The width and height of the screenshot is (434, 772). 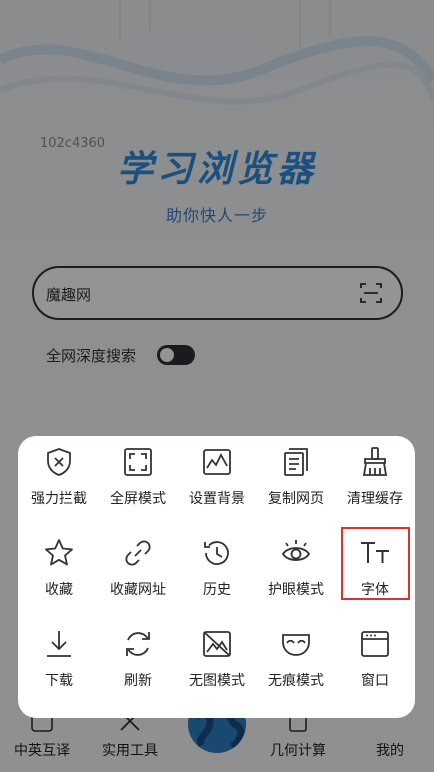 I want to click on menu-item-label: 清理缓存, so click(x=375, y=499).